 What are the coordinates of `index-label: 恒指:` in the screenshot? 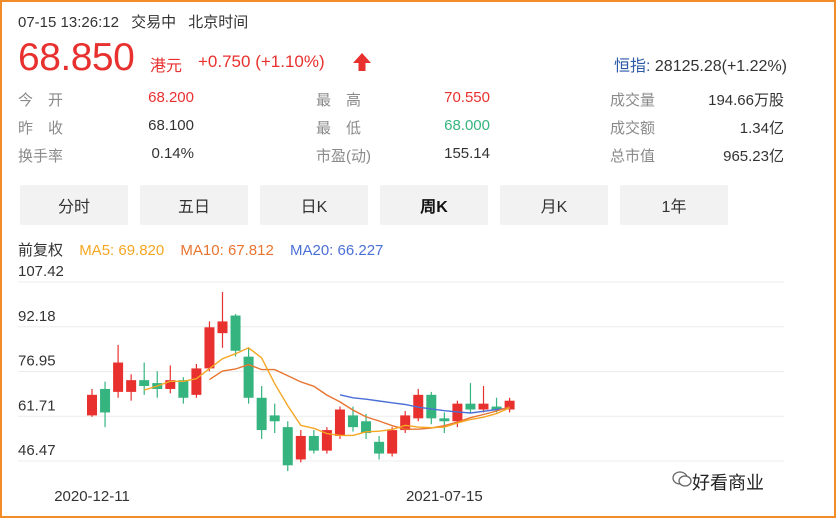 It's located at (632, 66).